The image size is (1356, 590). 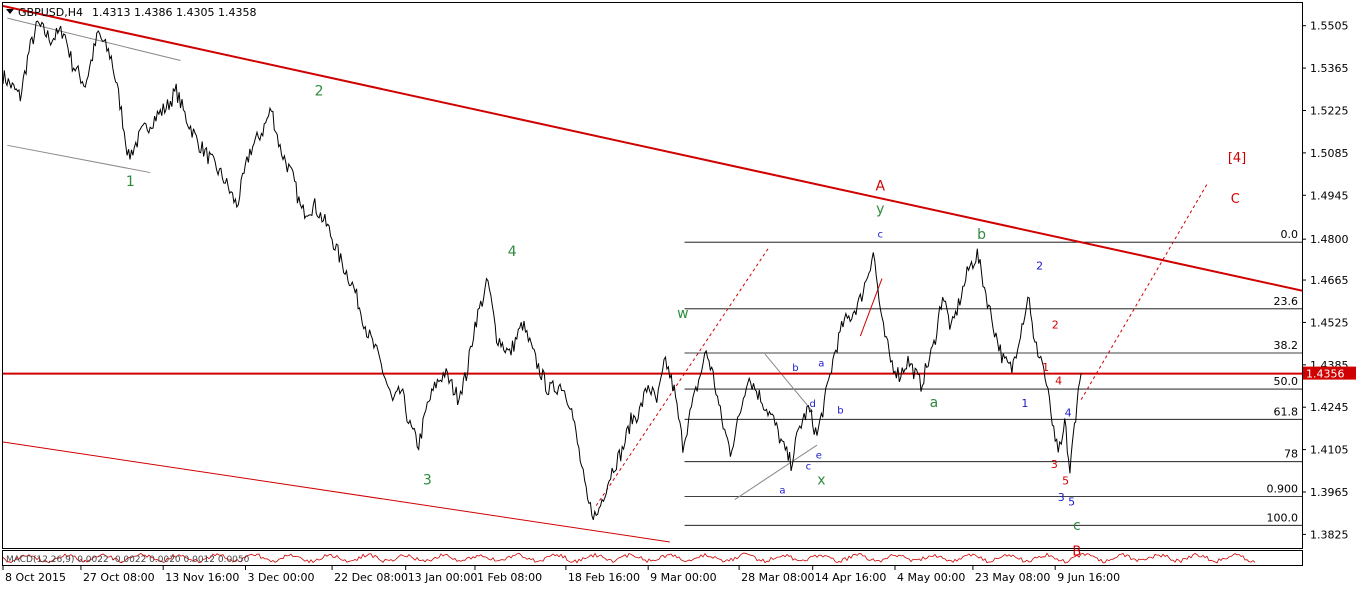 What do you see at coordinates (683, 577) in the screenshot?
I see `x-tick-label: 9 Mar 00:00` at bounding box center [683, 577].